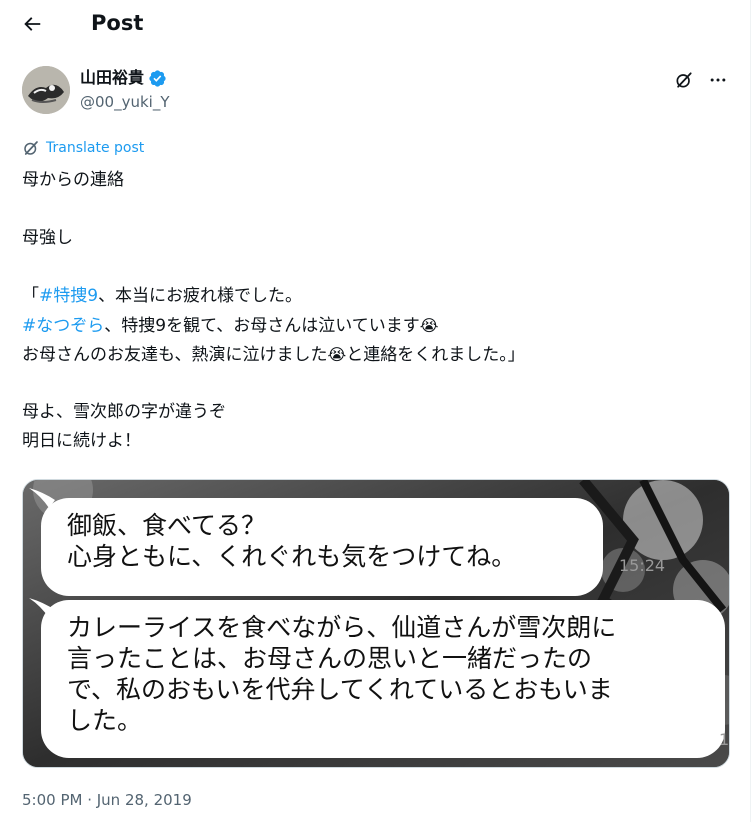 The width and height of the screenshot is (752, 822). I want to click on text-line: 「#特捜9、本当にお疲れ様でした。, so click(377, 296).